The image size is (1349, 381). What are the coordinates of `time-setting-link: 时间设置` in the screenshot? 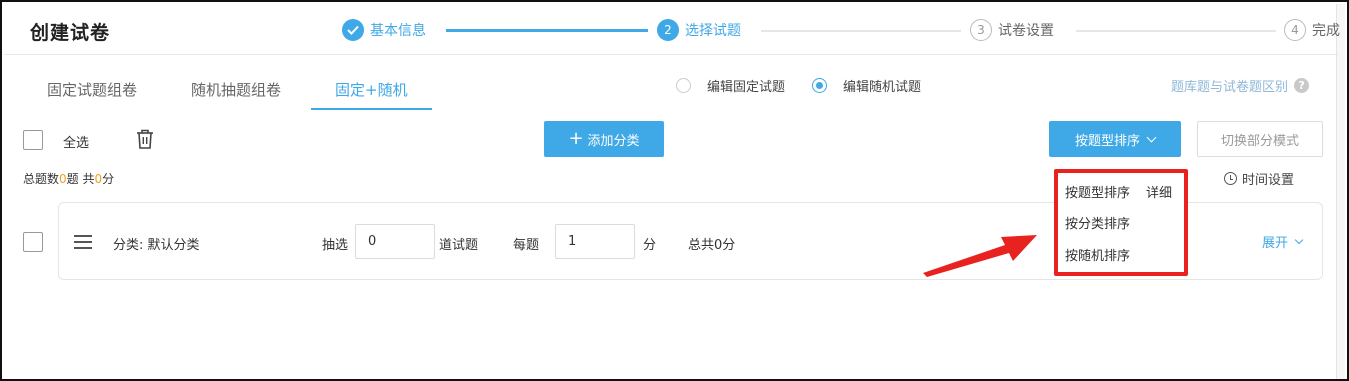 It's located at (1259, 178).